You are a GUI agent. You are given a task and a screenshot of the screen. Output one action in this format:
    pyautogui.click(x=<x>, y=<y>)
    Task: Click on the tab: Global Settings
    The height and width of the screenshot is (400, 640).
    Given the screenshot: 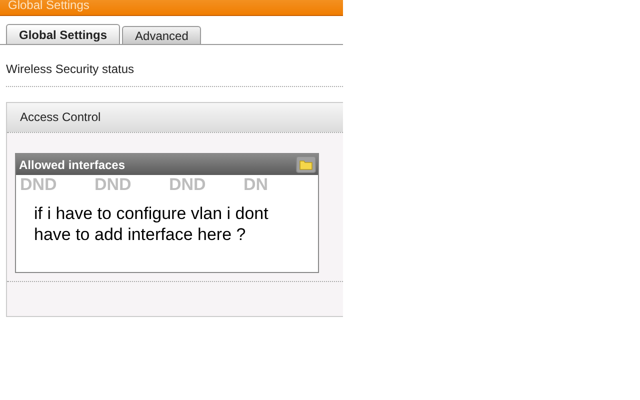 What is the action you would take?
    pyautogui.click(x=63, y=34)
    